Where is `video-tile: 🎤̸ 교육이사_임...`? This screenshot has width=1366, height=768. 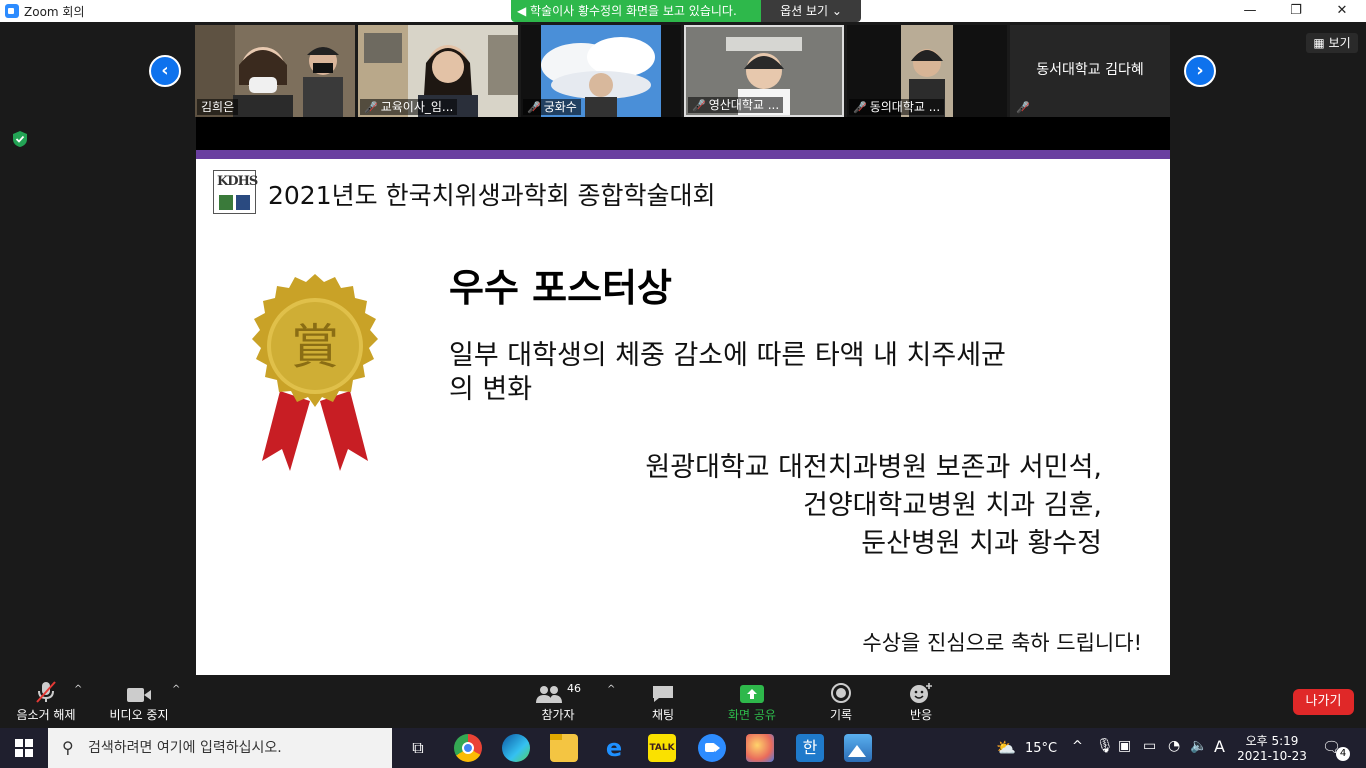 video-tile: 🎤̸ 교육이사_임... is located at coordinates (438, 71).